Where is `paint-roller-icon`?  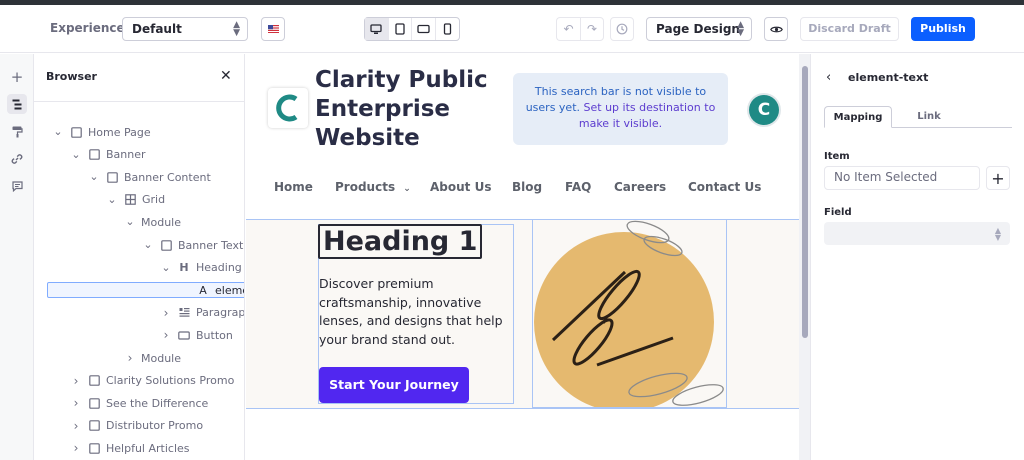 paint-roller-icon is located at coordinates (17, 132).